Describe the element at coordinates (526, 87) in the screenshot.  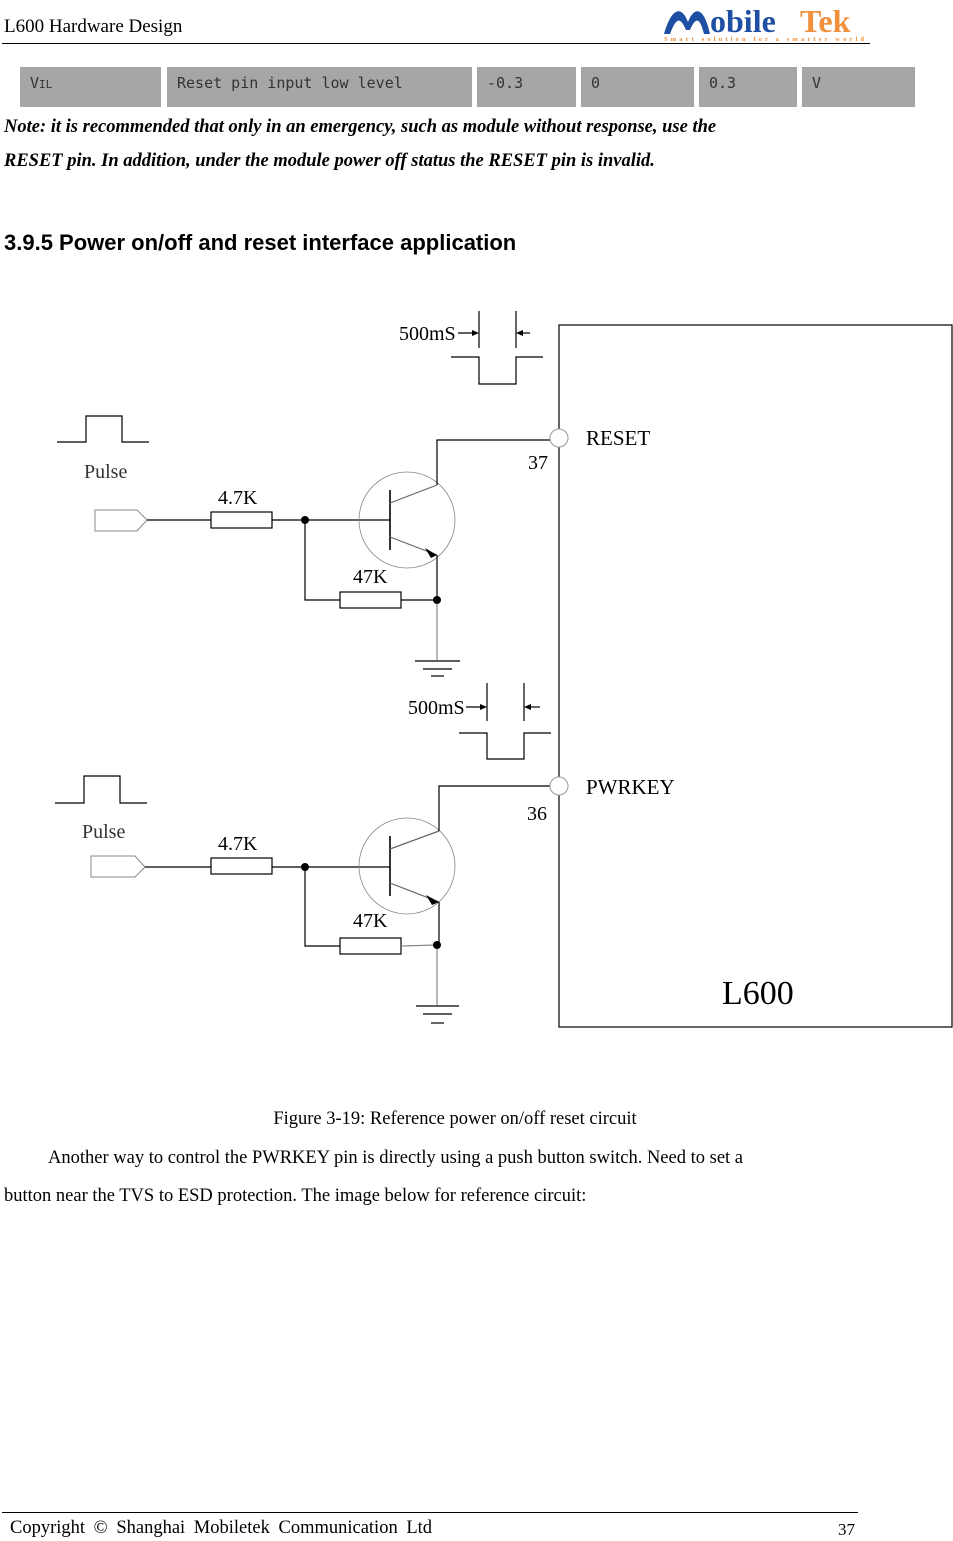
I see `table-cell-min: -0.3` at that location.